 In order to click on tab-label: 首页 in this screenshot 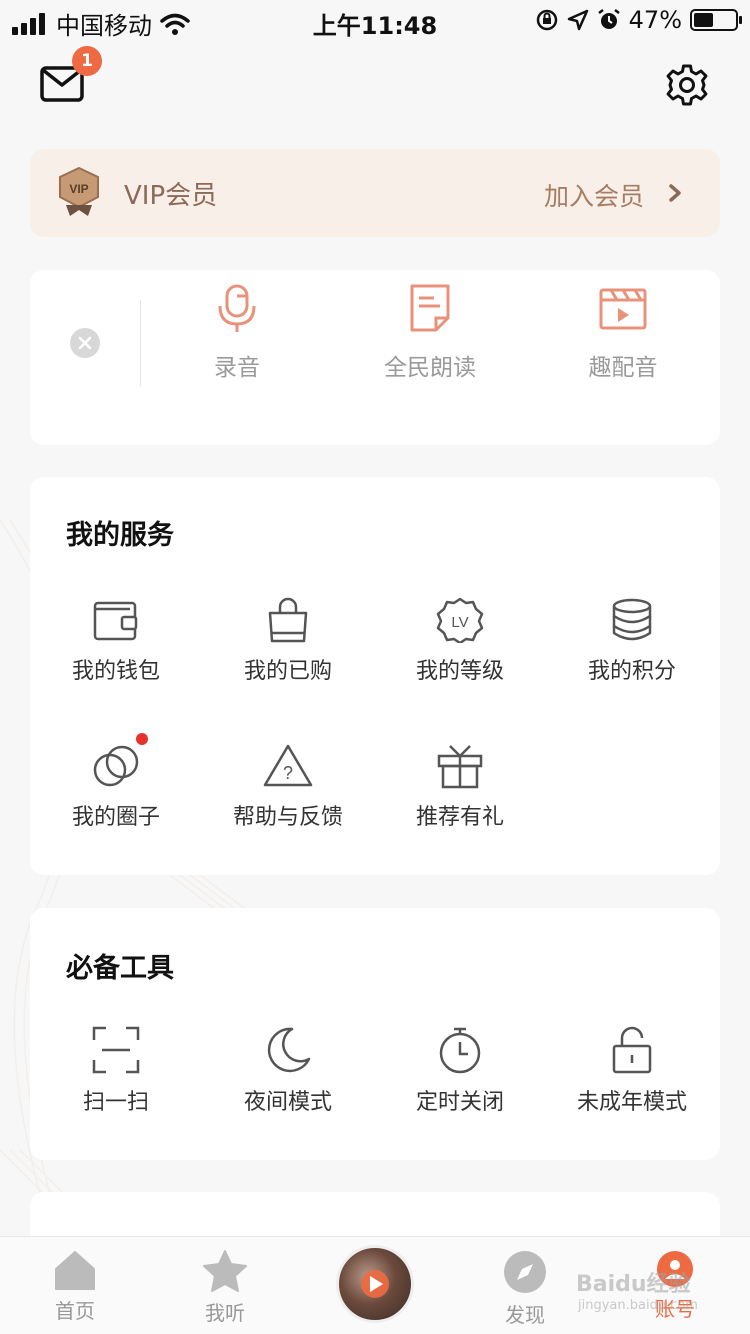, I will do `click(75, 1311)`.